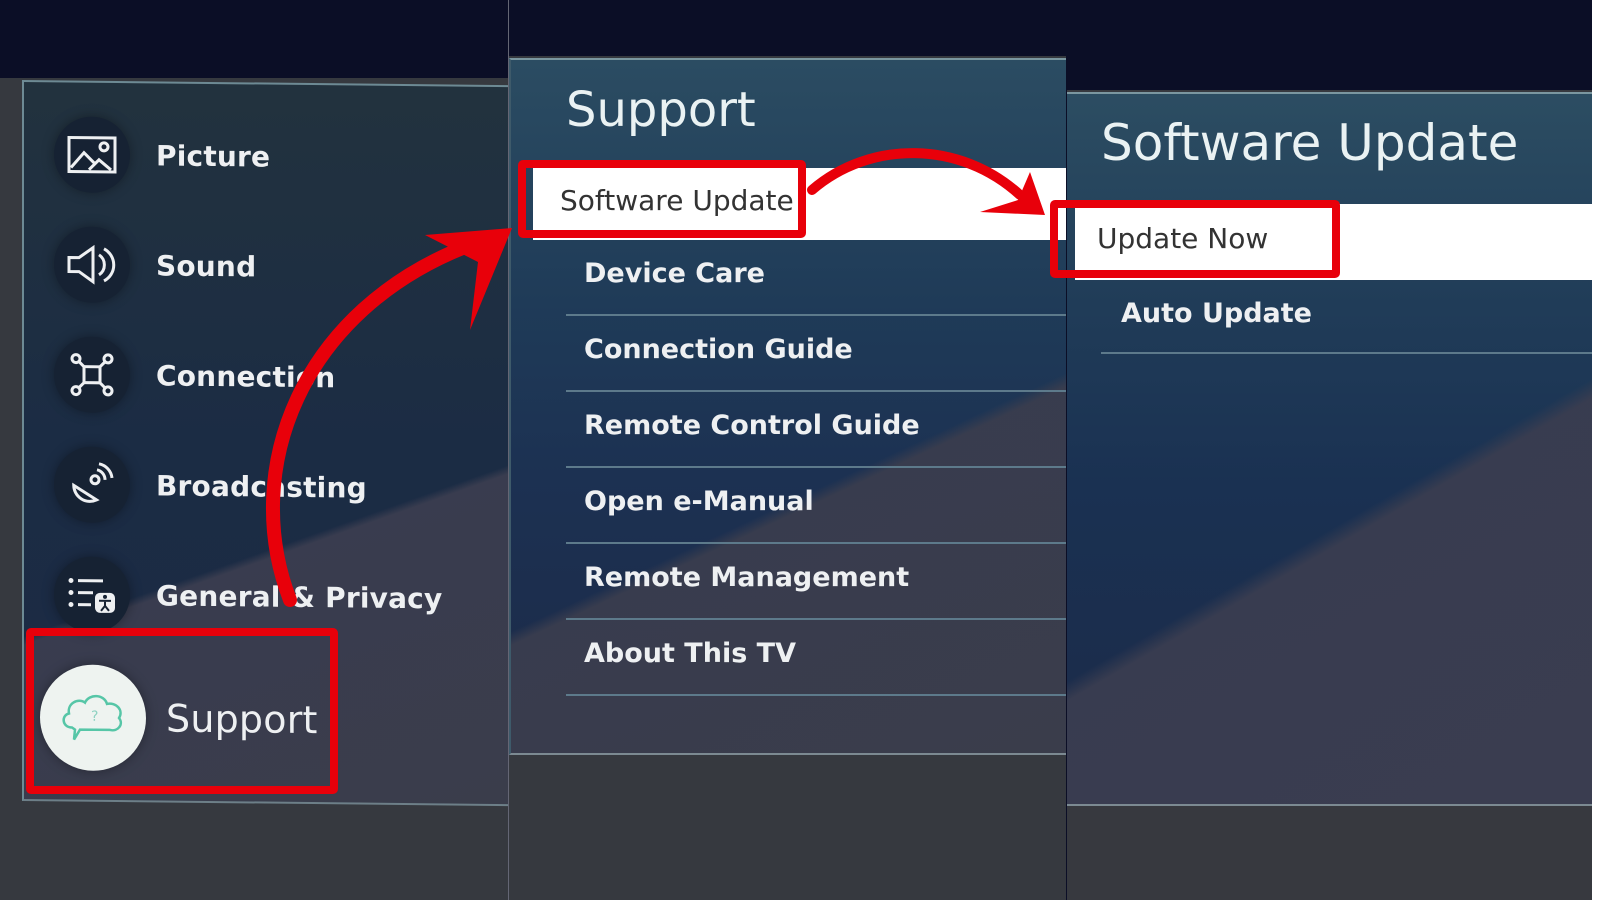 The image size is (1600, 900). What do you see at coordinates (206, 265) in the screenshot?
I see `menu-item-label: Sound` at bounding box center [206, 265].